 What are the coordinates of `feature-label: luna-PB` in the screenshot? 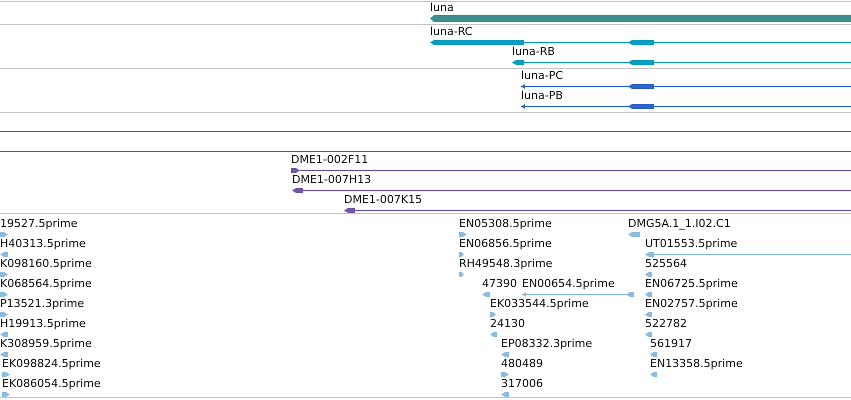 It's located at (542, 96).